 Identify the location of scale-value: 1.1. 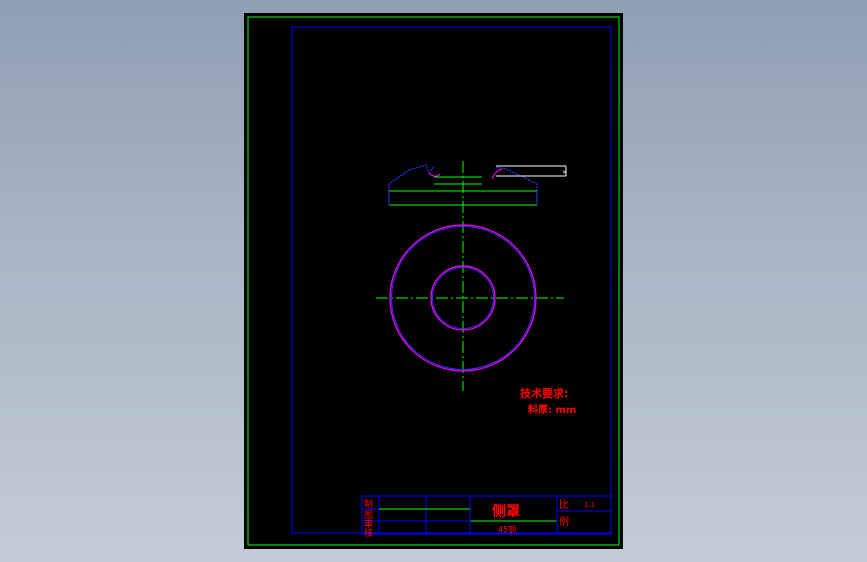
(589, 505).